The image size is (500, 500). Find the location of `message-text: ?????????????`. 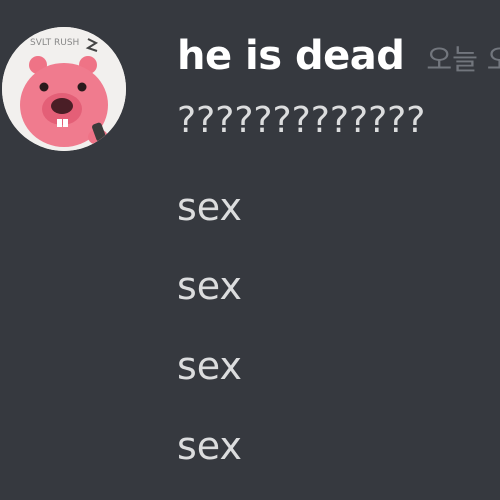

message-text: ????????????? is located at coordinates (301, 120).